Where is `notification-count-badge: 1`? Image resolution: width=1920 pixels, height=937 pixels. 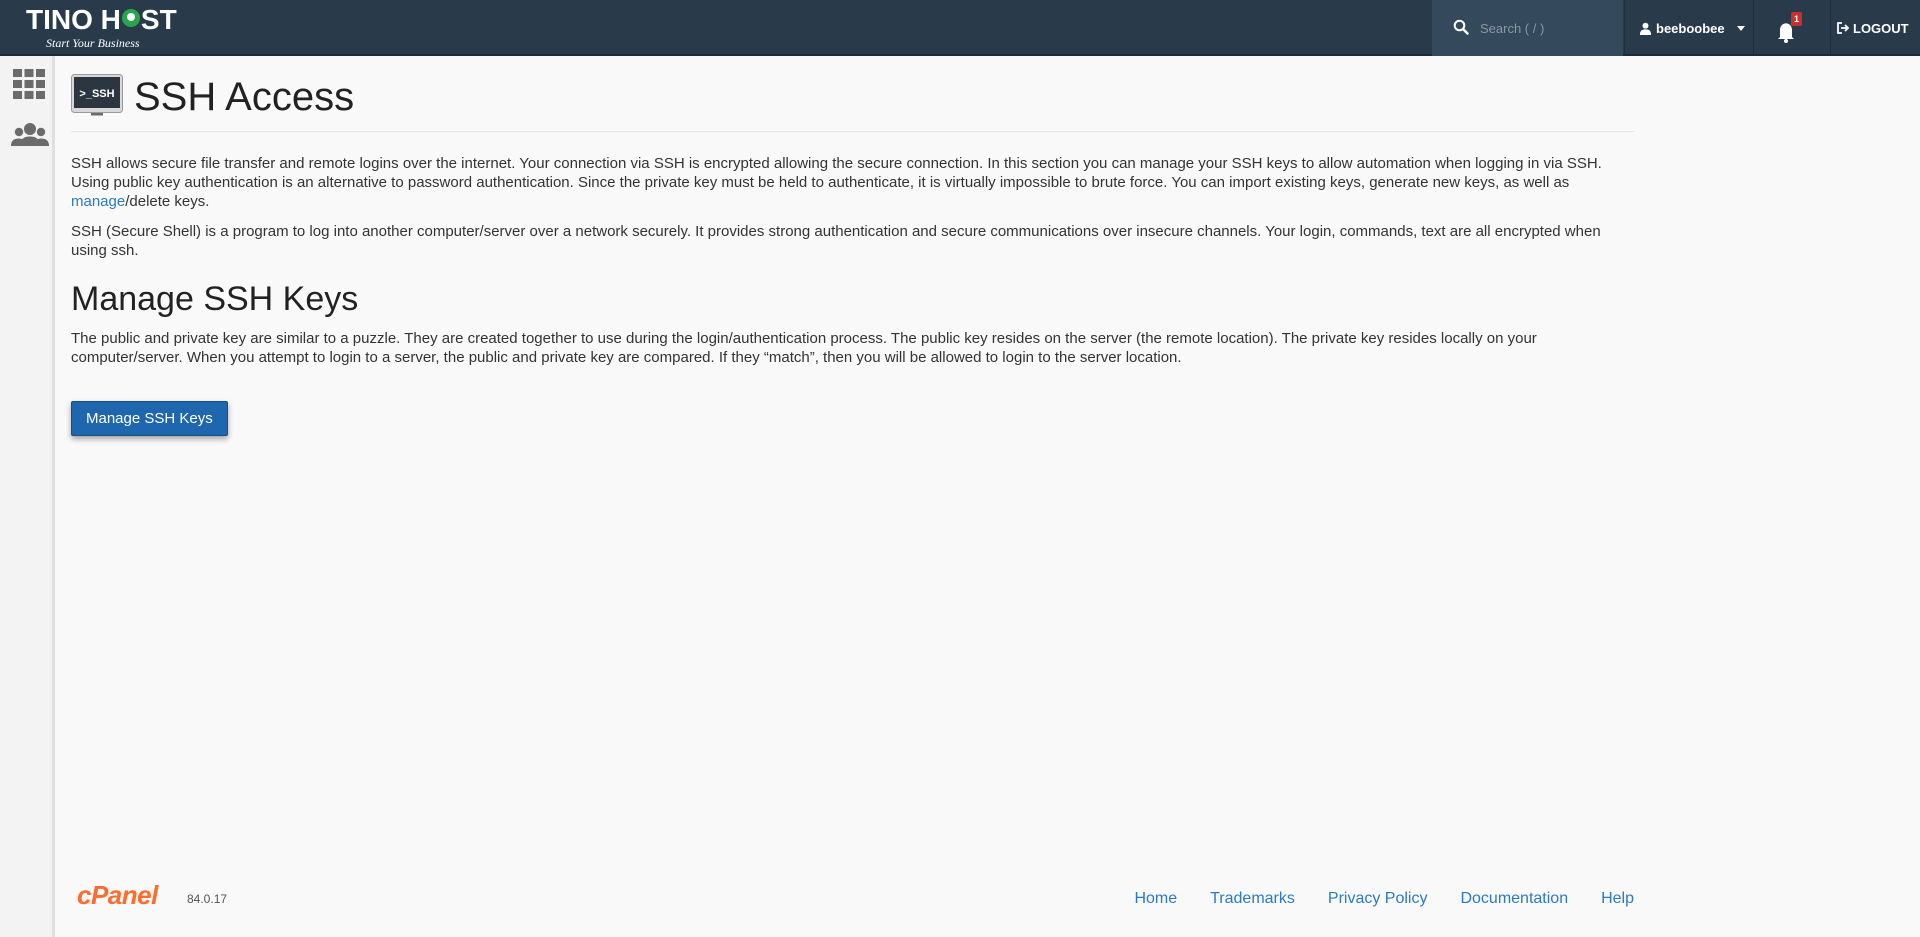 notification-count-badge: 1 is located at coordinates (1796, 19).